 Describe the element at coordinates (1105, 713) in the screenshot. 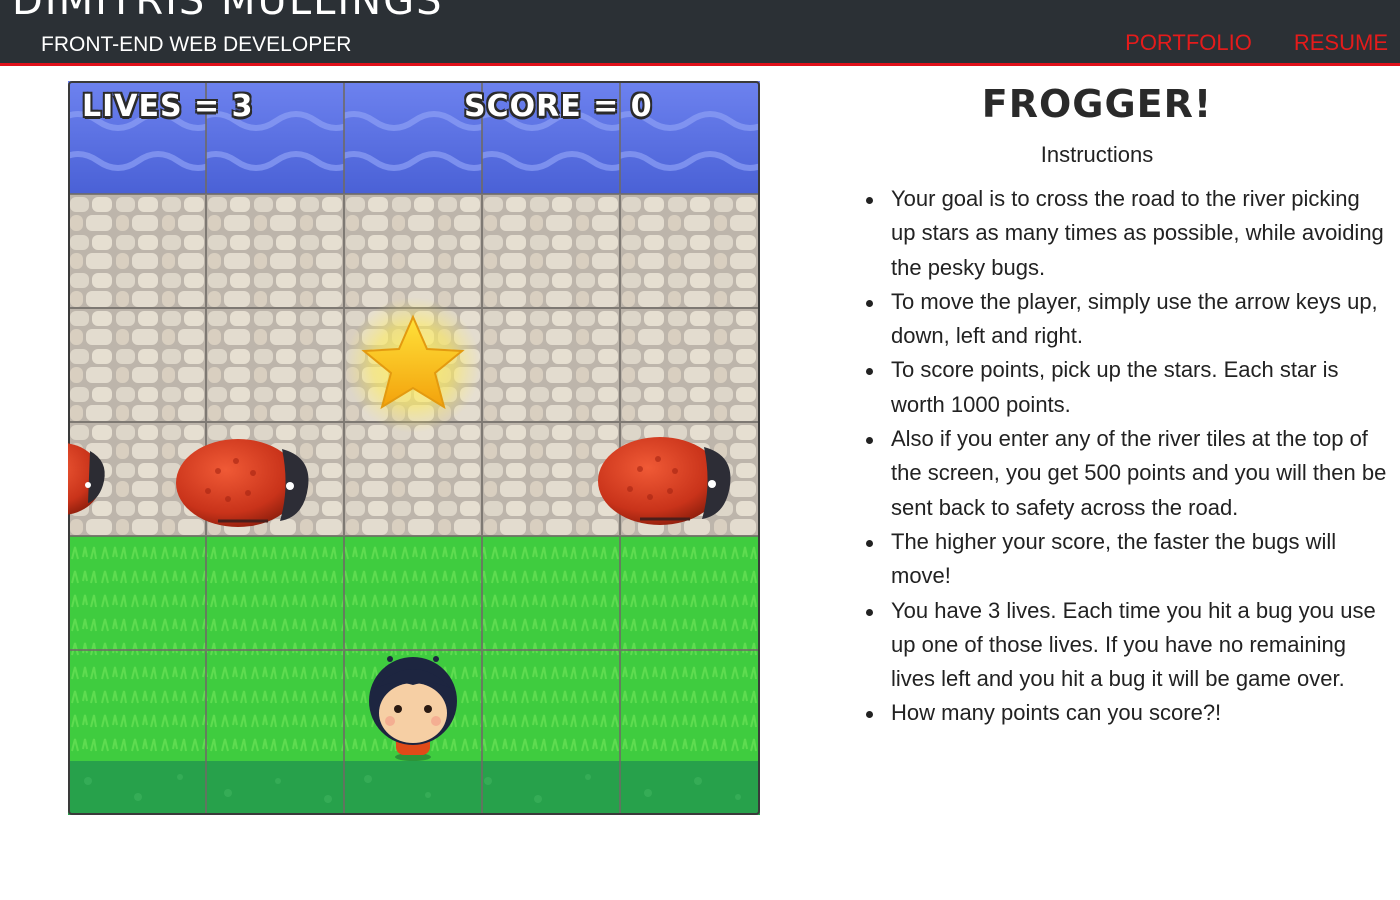

I see `instruction-item: How many points can you score?!` at that location.